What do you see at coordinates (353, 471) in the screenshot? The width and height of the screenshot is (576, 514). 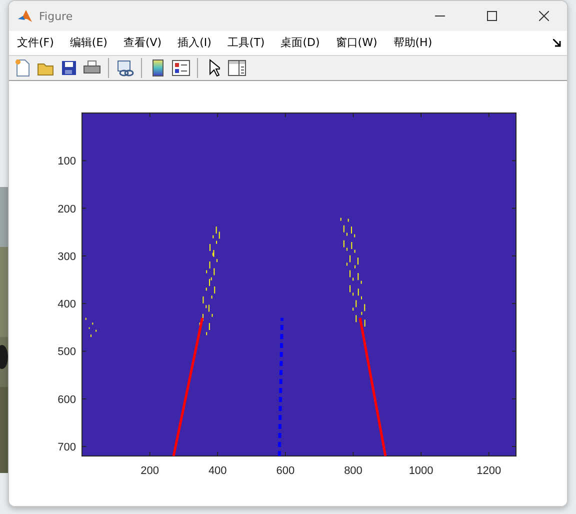 I see `x-tick-label: 800` at bounding box center [353, 471].